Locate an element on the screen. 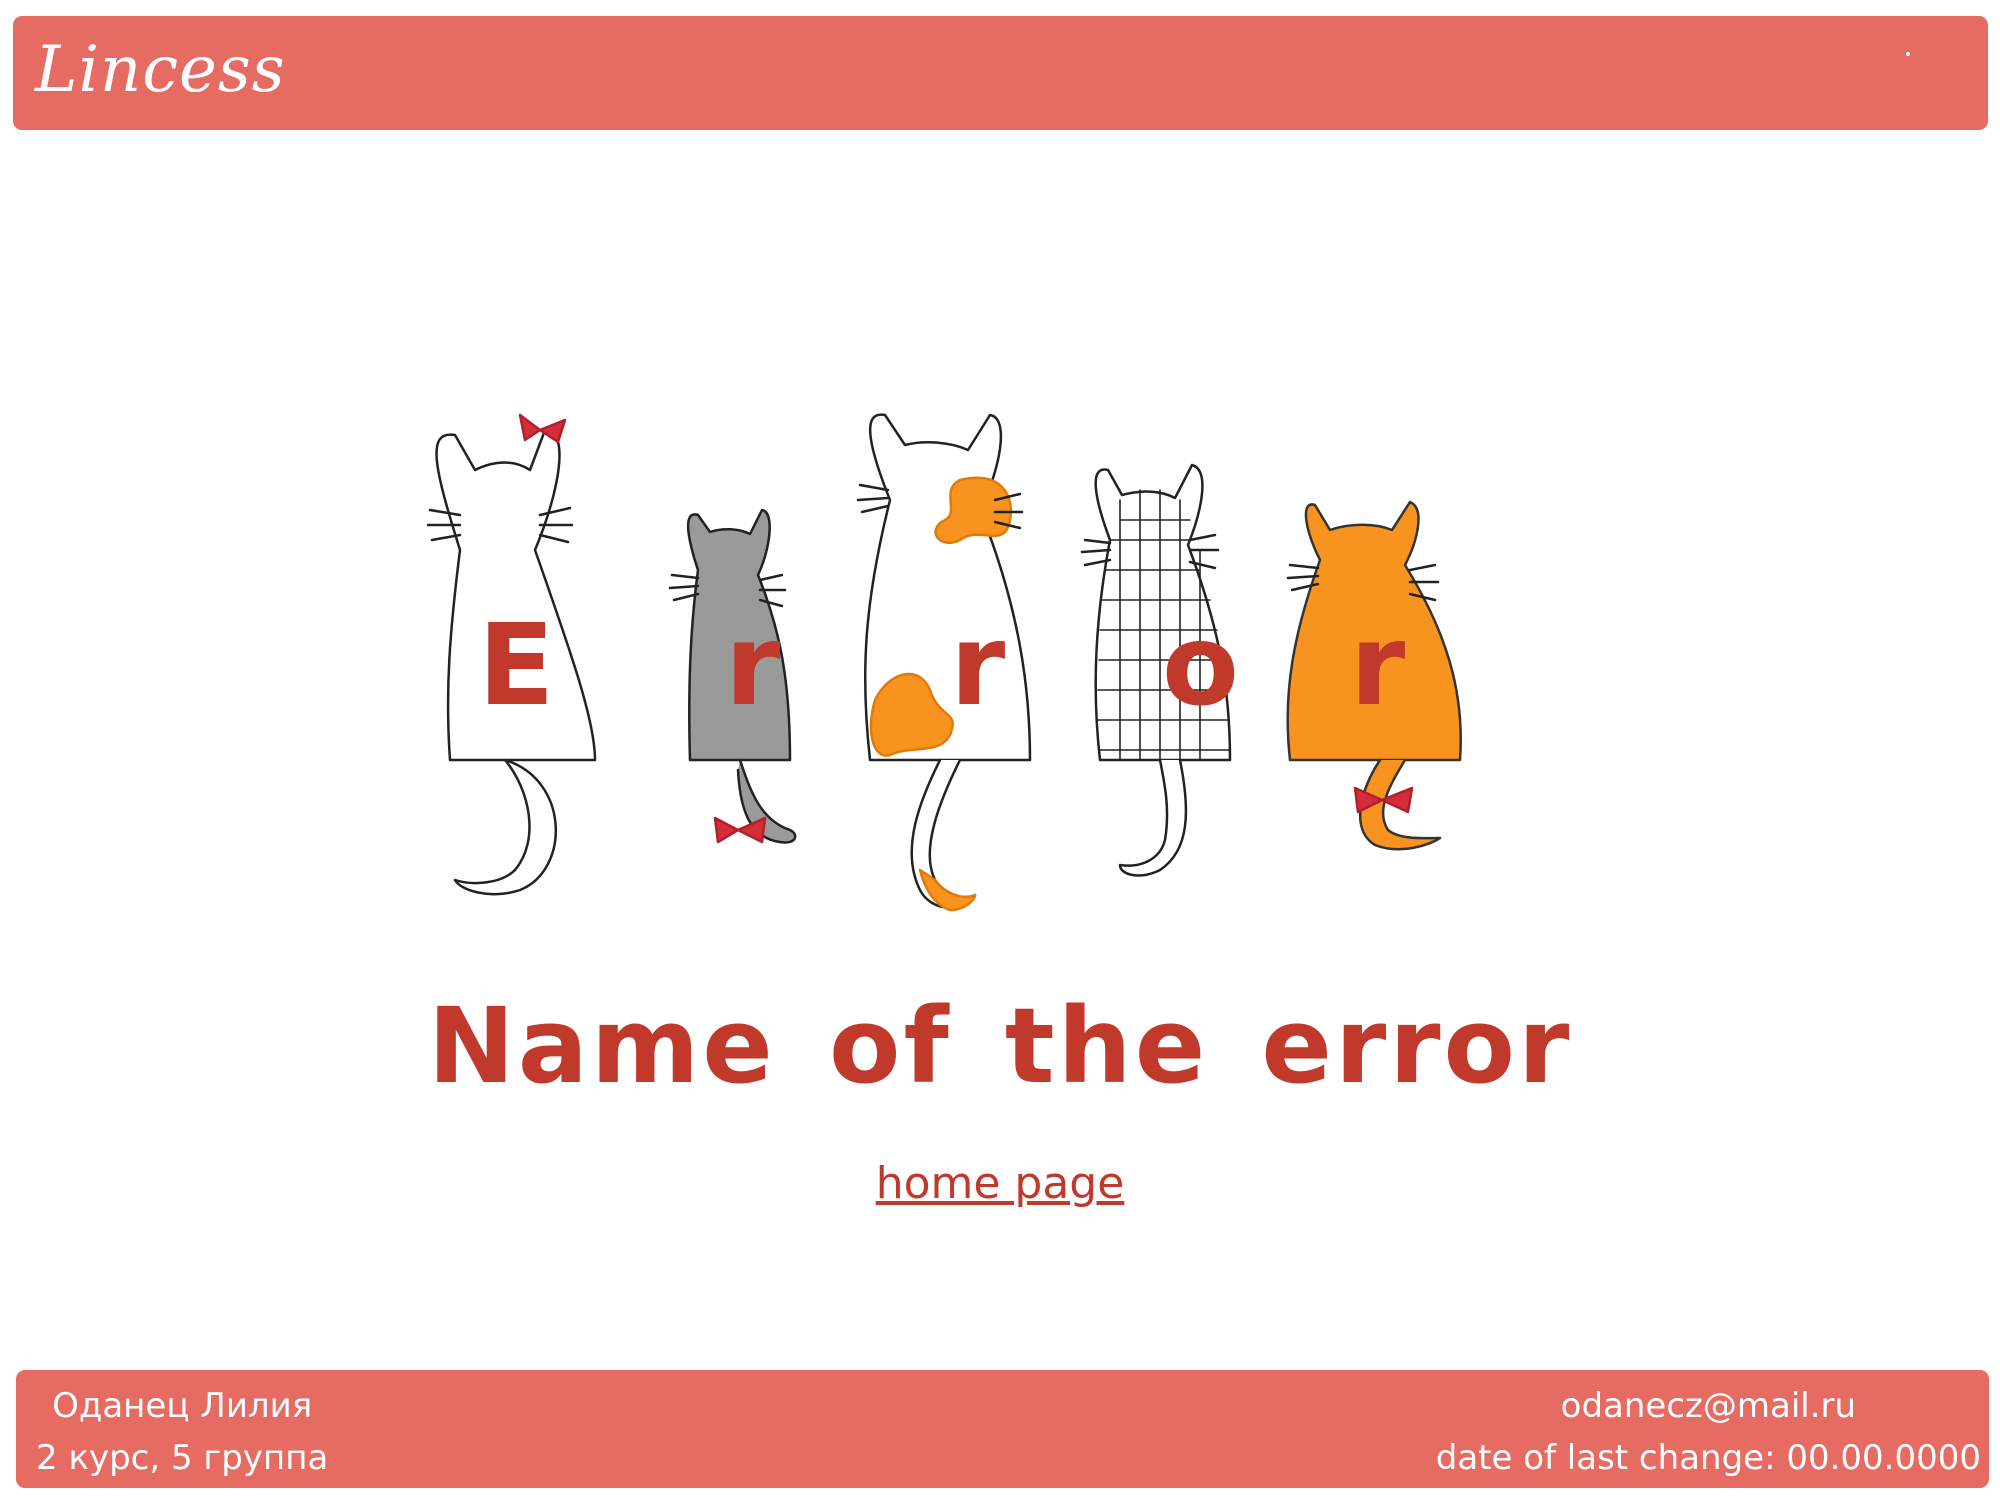 The height and width of the screenshot is (1500, 2000). error-letter-3: r is located at coordinates (978, 666).